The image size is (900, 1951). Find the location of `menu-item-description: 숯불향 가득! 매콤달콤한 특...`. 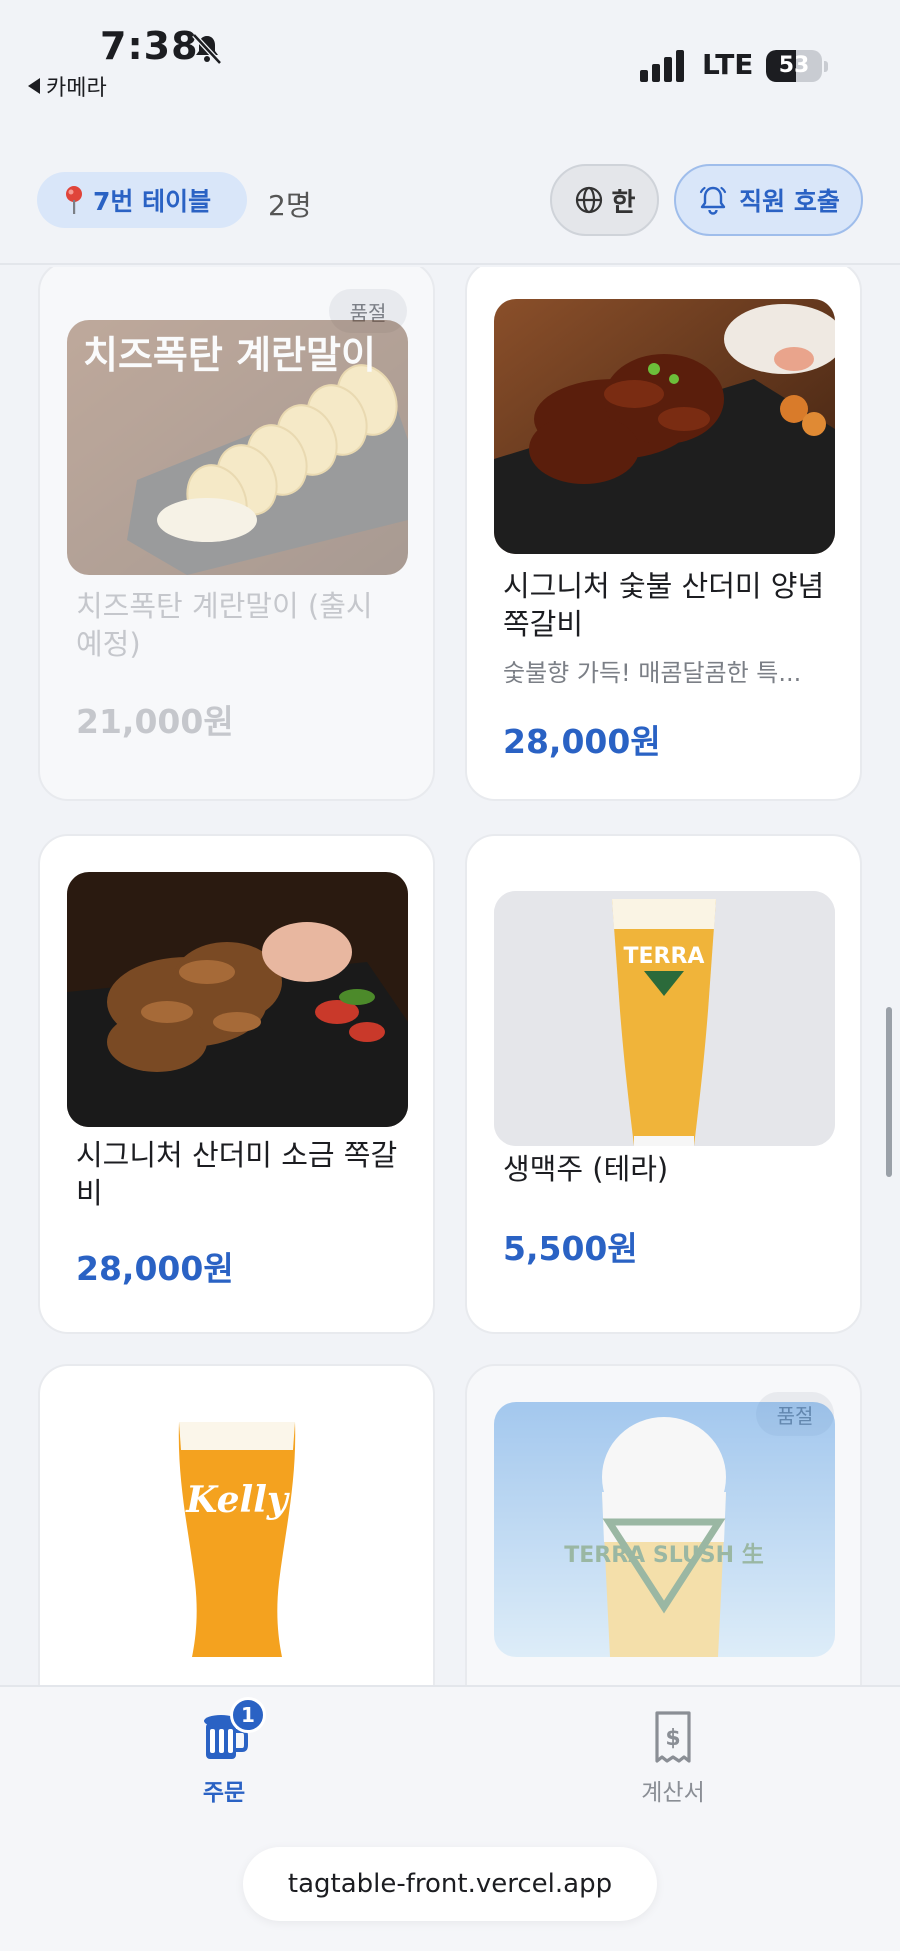

menu-item-description: 숯불향 가득! 매콤달콤한 특... is located at coordinates (652, 673).